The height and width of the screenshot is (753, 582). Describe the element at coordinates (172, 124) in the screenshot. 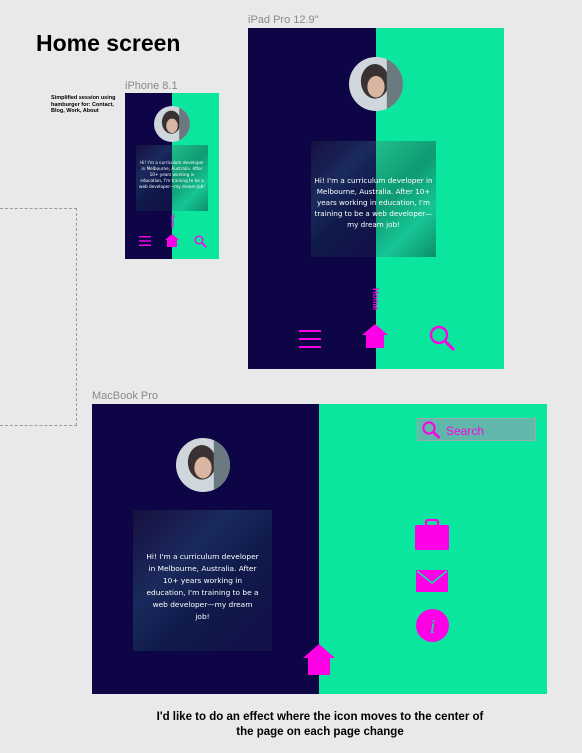

I see `iphone-avatar` at that location.